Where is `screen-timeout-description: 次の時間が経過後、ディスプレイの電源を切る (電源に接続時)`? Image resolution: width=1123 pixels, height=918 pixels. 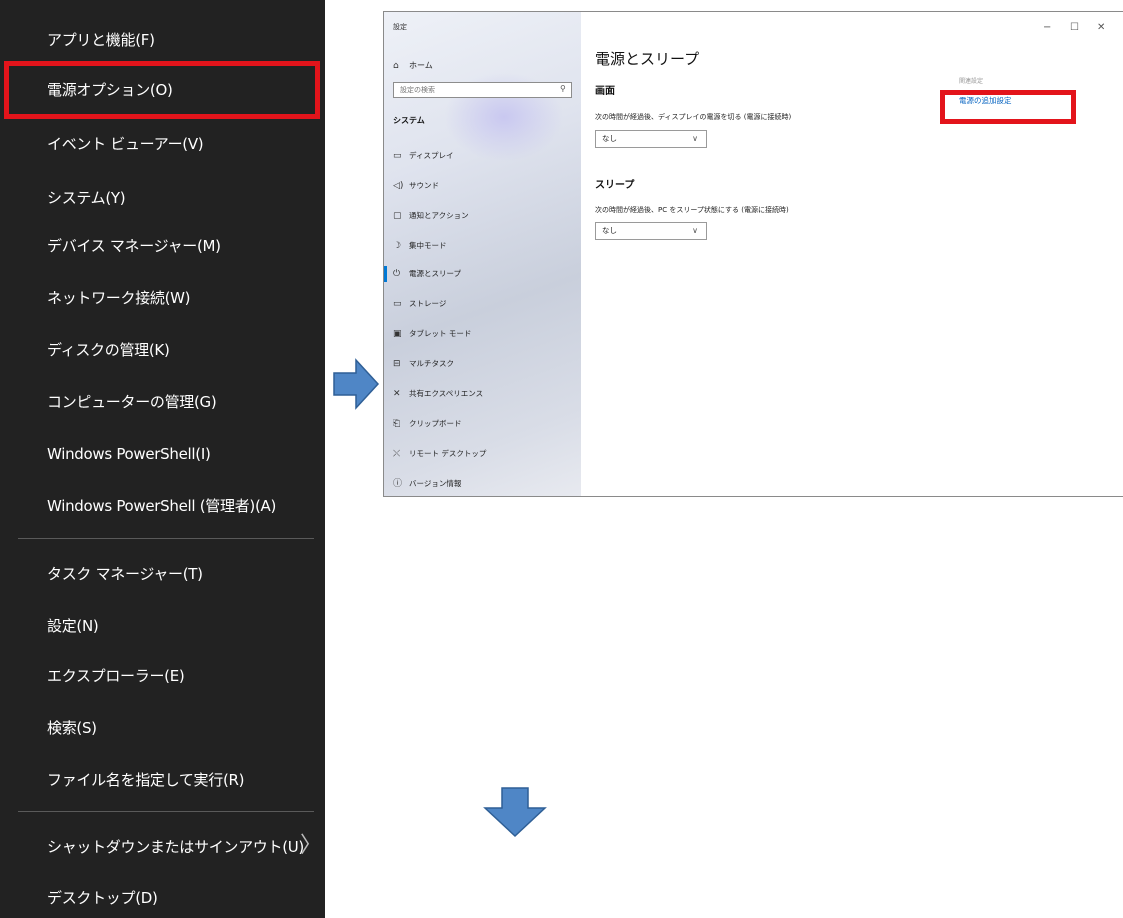 screen-timeout-description: 次の時間が経過後、ディスプレイの電源を切る (電源に接続時) is located at coordinates (693, 117).